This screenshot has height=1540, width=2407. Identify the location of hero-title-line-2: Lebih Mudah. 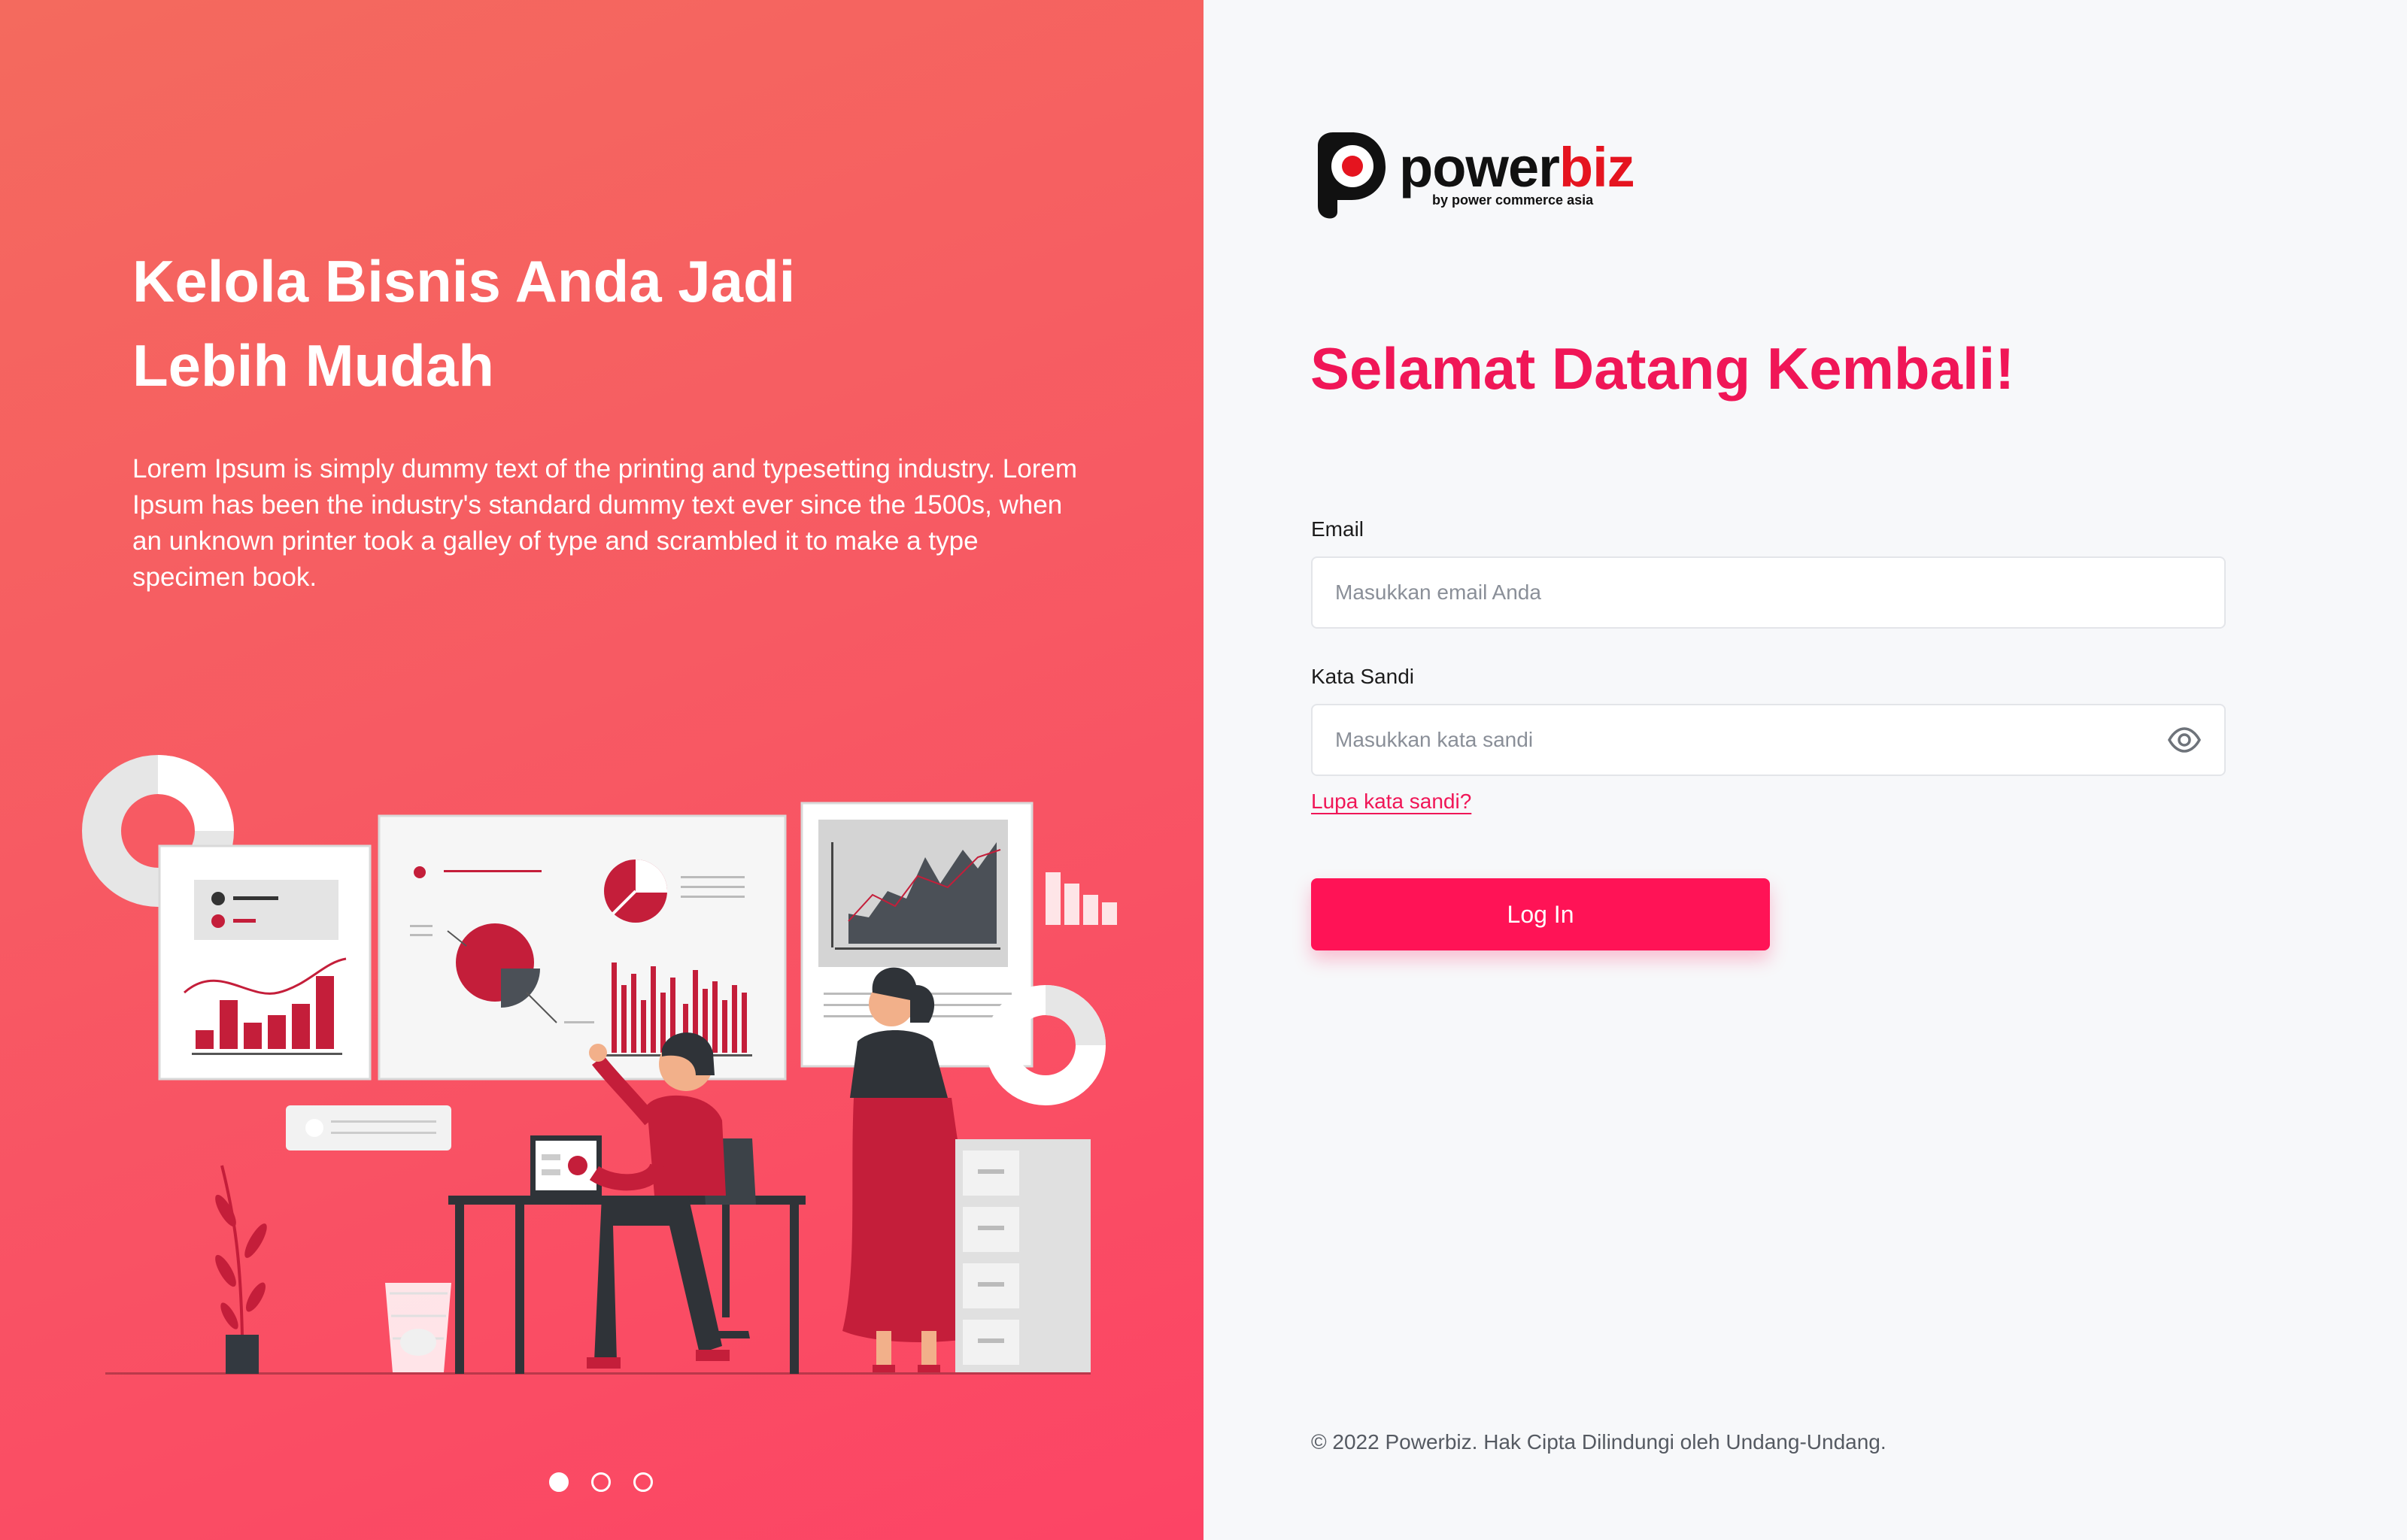
(313, 365).